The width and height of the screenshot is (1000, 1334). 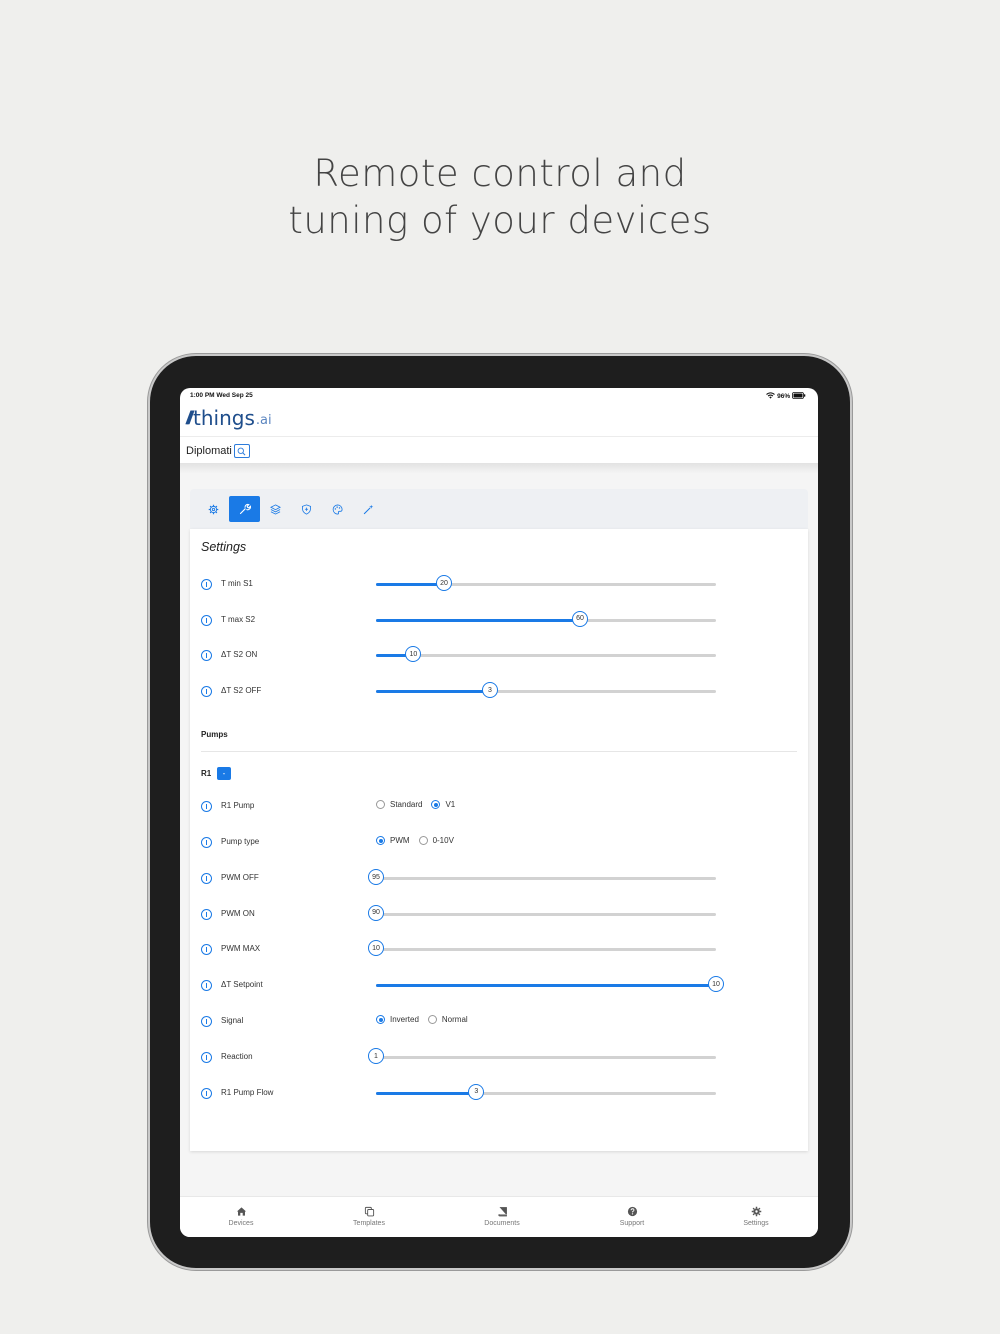 What do you see at coordinates (406, 804) in the screenshot?
I see `radio-standard-label: Standard` at bounding box center [406, 804].